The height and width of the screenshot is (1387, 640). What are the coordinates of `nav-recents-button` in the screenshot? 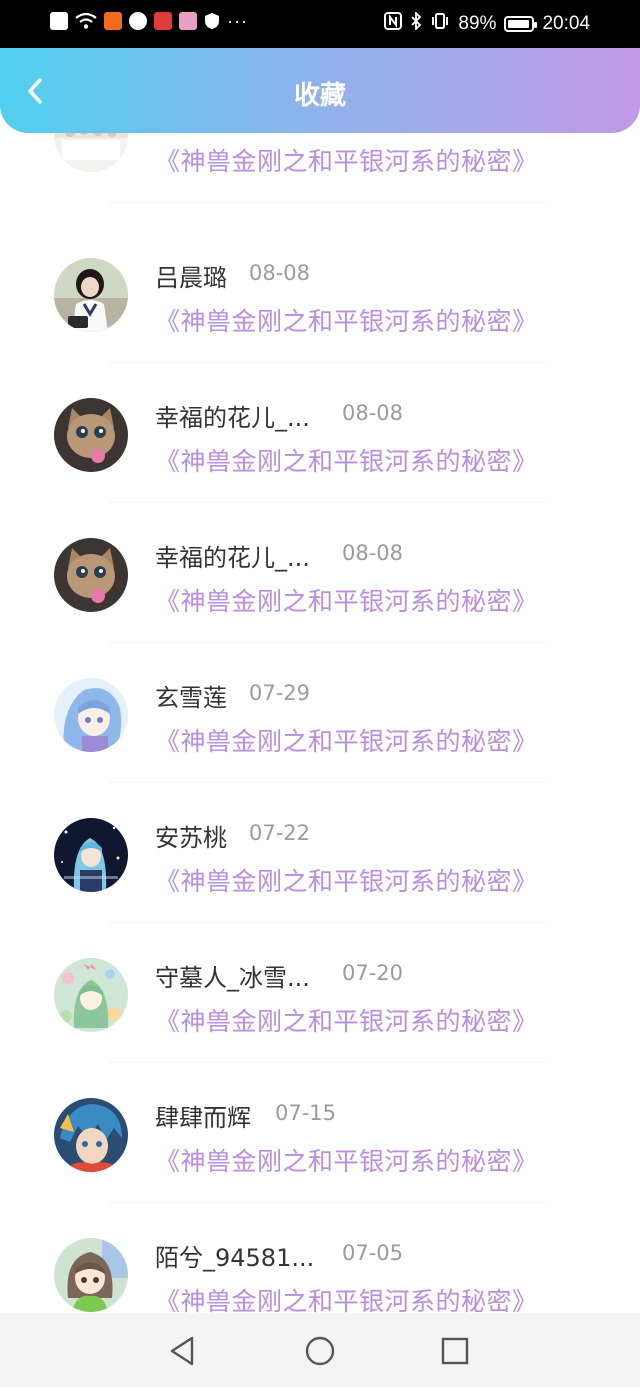 It's located at (455, 1351).